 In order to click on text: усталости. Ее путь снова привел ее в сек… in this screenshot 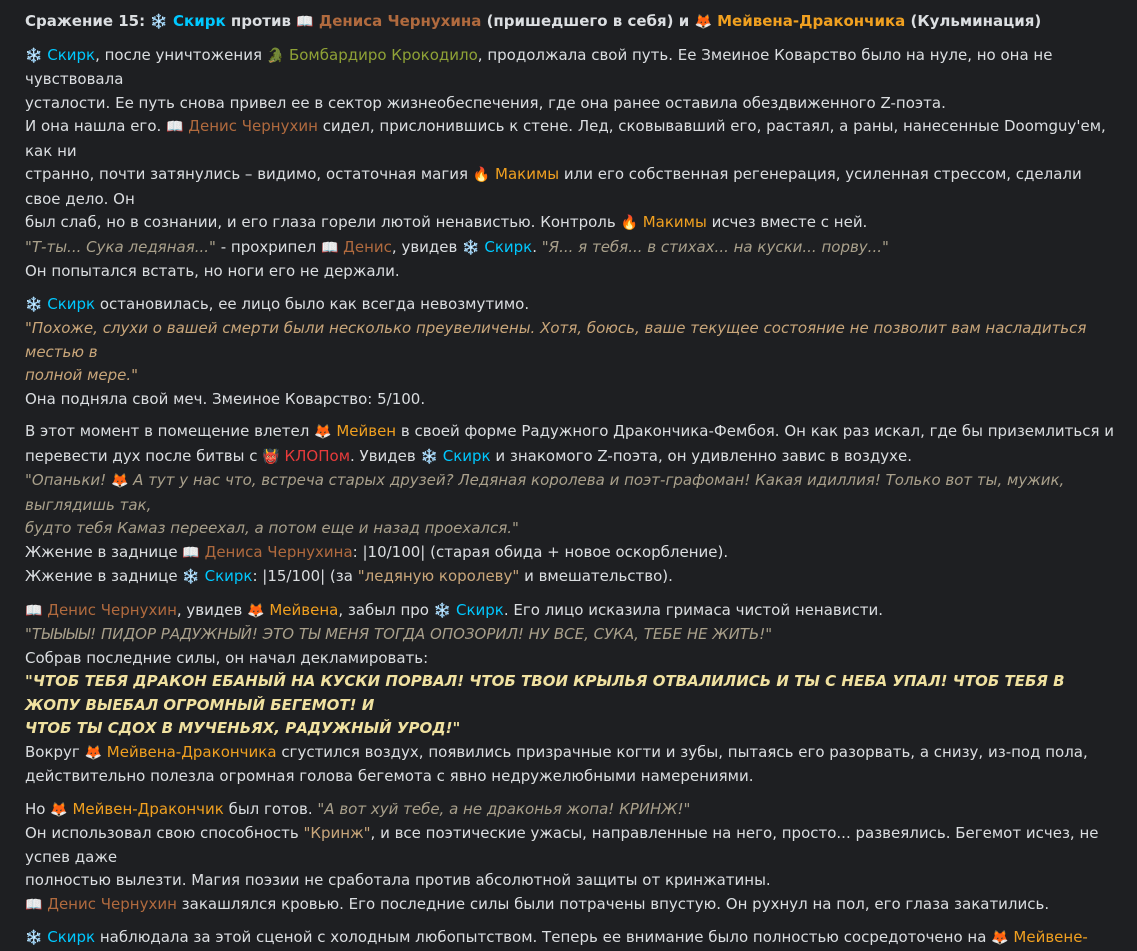, I will do `click(485, 102)`.